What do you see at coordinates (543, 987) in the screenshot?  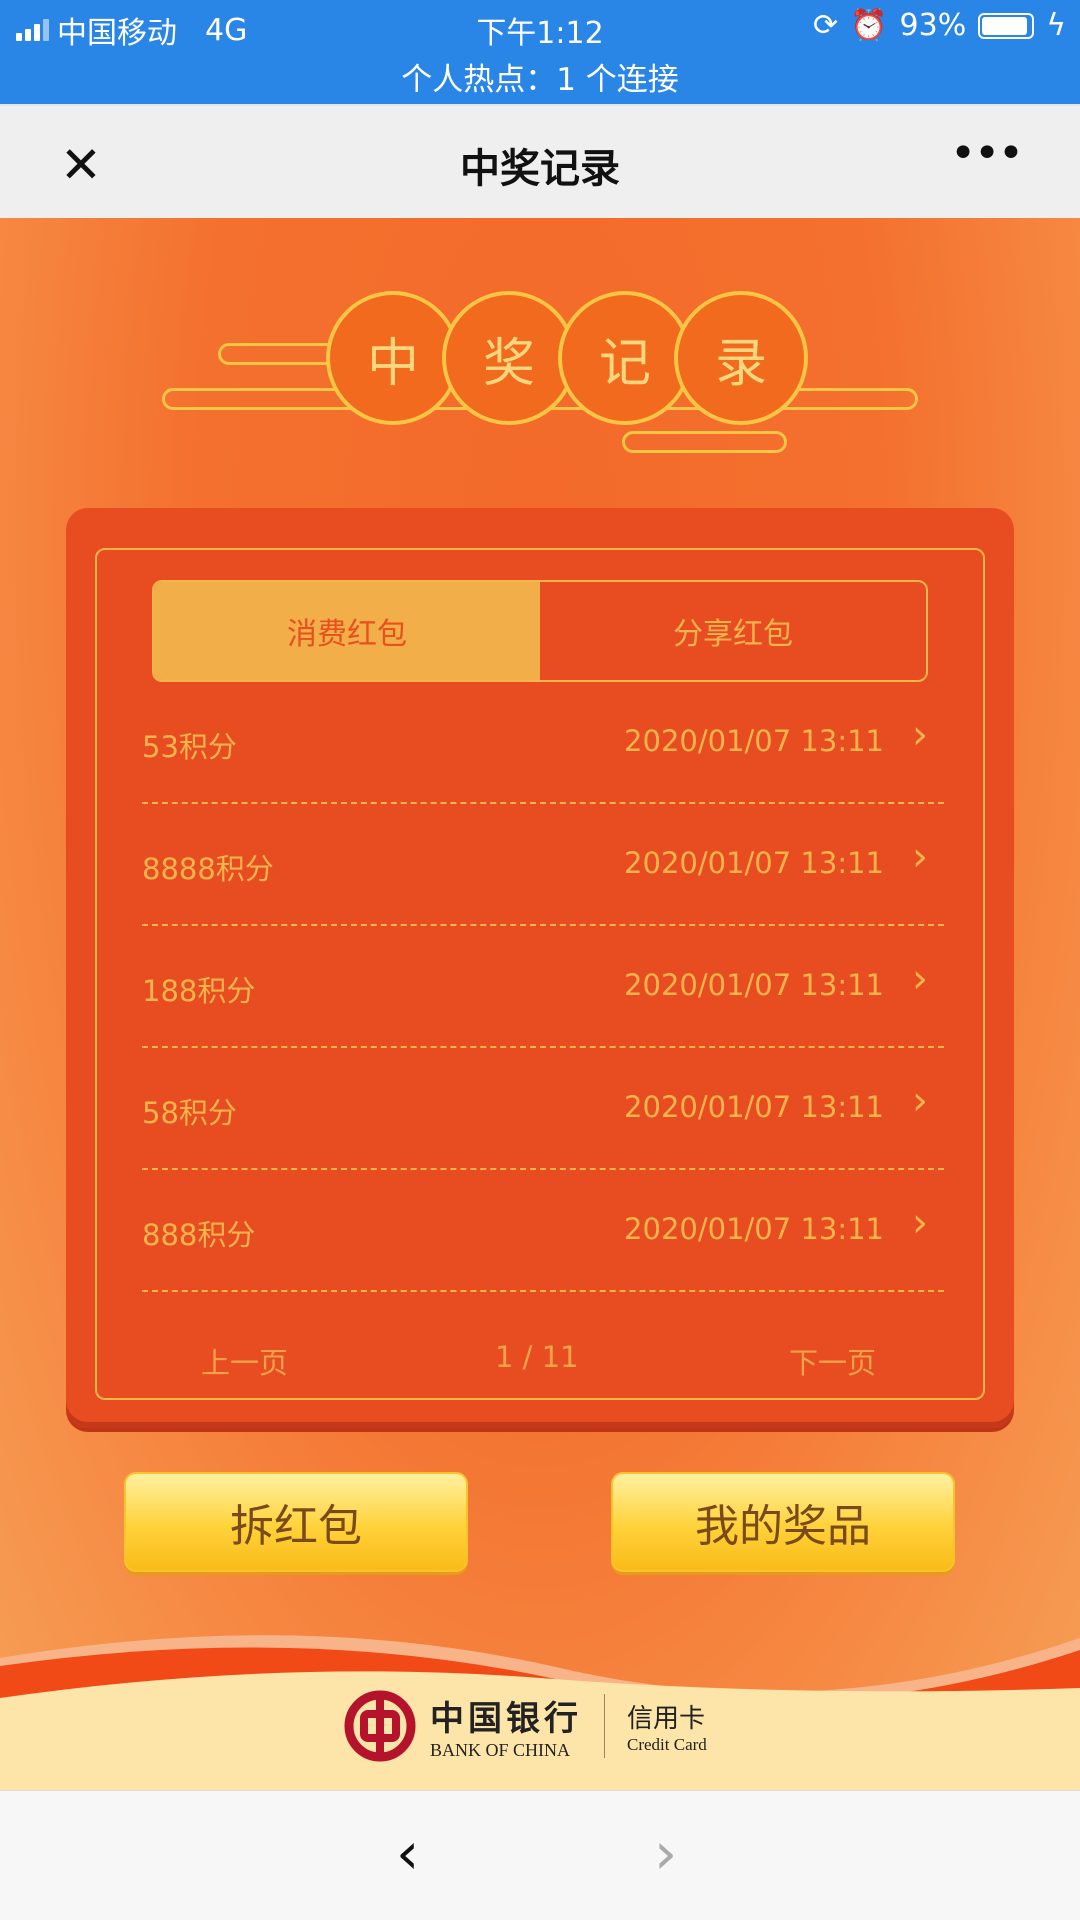 I see `record-row: 188积分 2020/01/07 13:11 ›` at bounding box center [543, 987].